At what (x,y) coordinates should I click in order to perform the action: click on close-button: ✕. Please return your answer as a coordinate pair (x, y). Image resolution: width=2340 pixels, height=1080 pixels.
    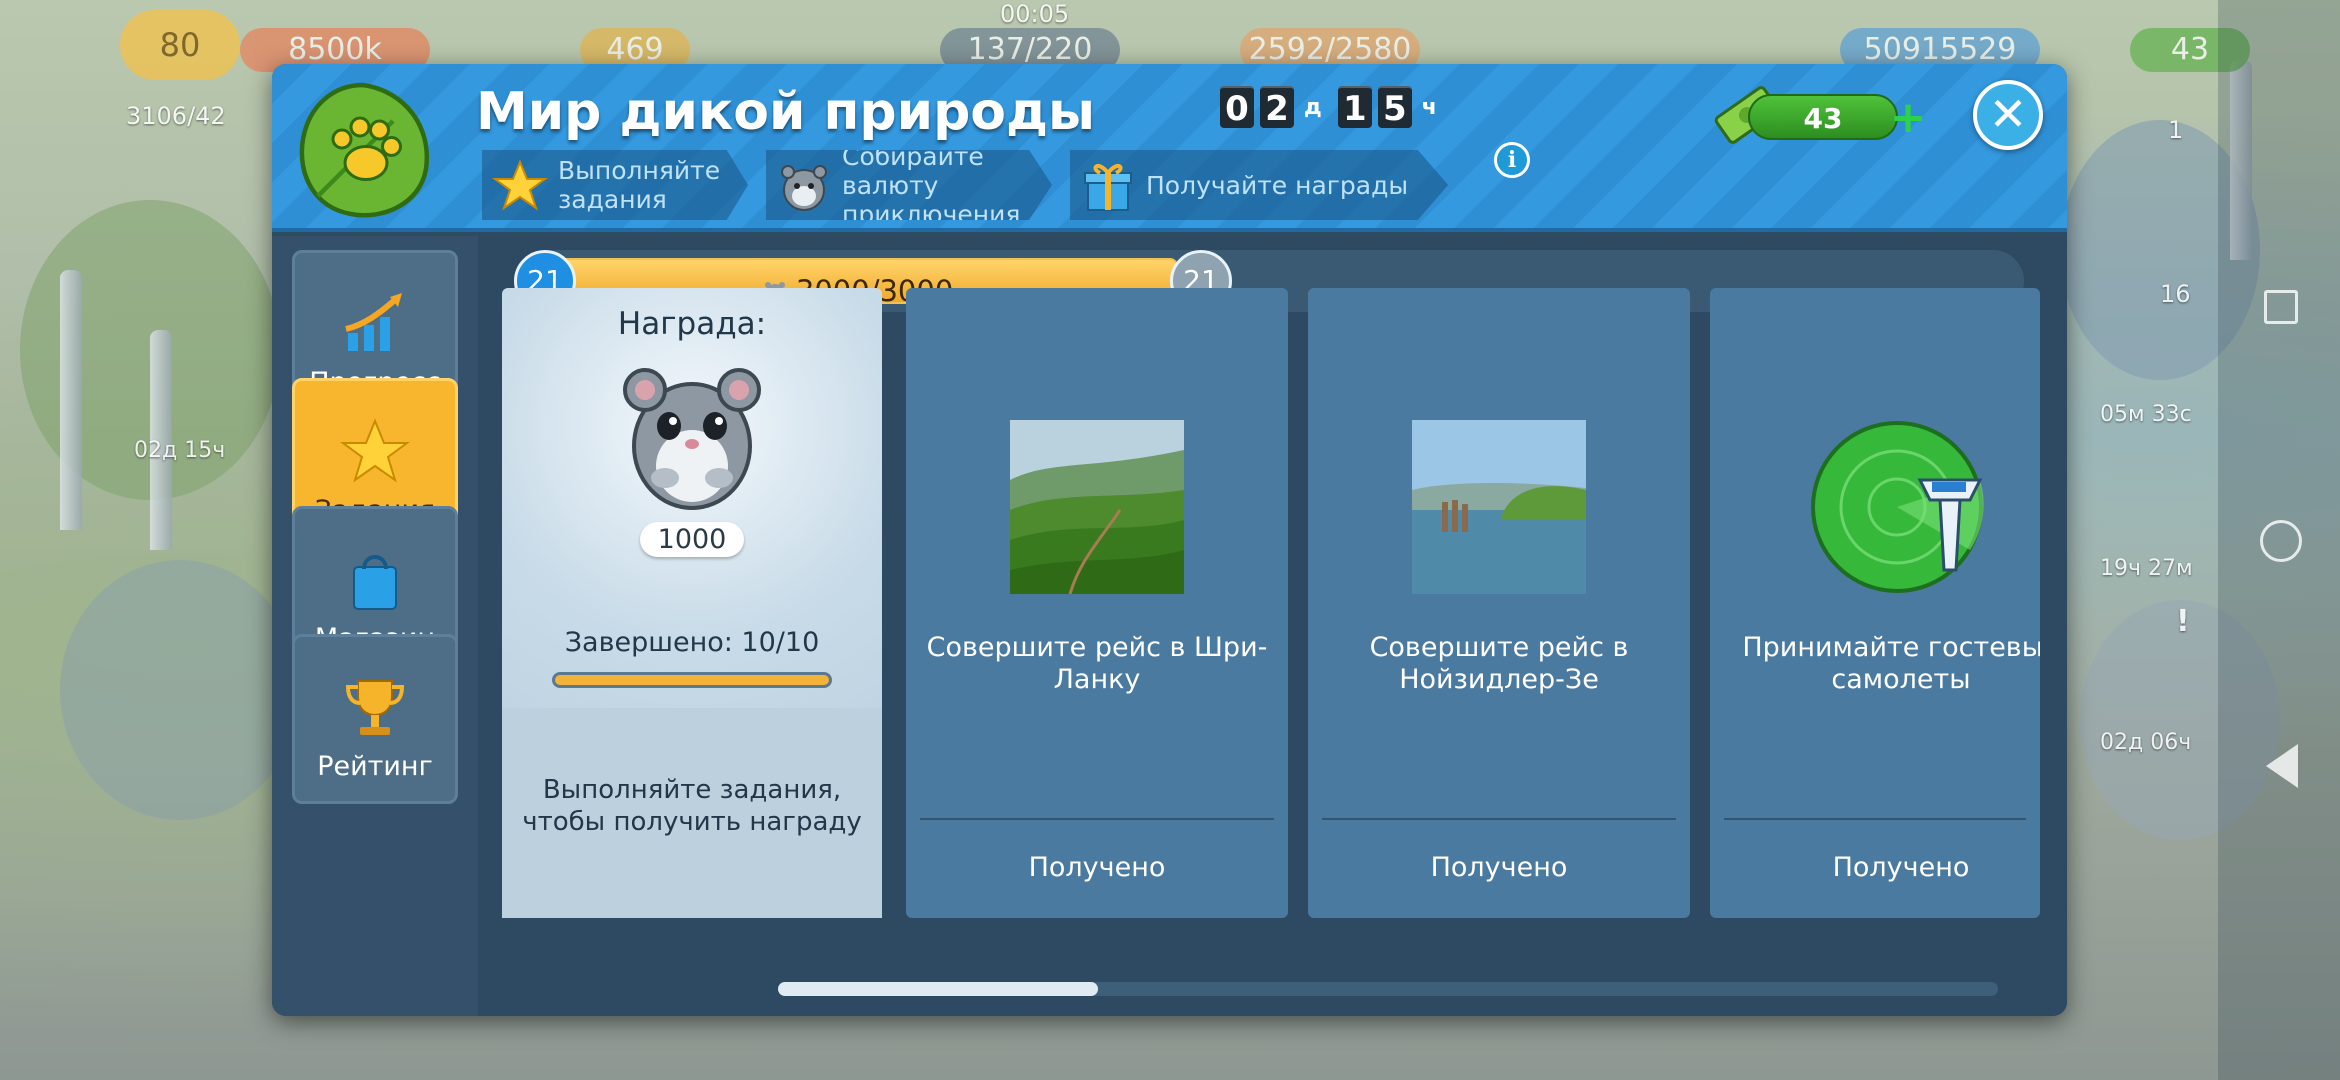
    Looking at the image, I should click on (2008, 115).